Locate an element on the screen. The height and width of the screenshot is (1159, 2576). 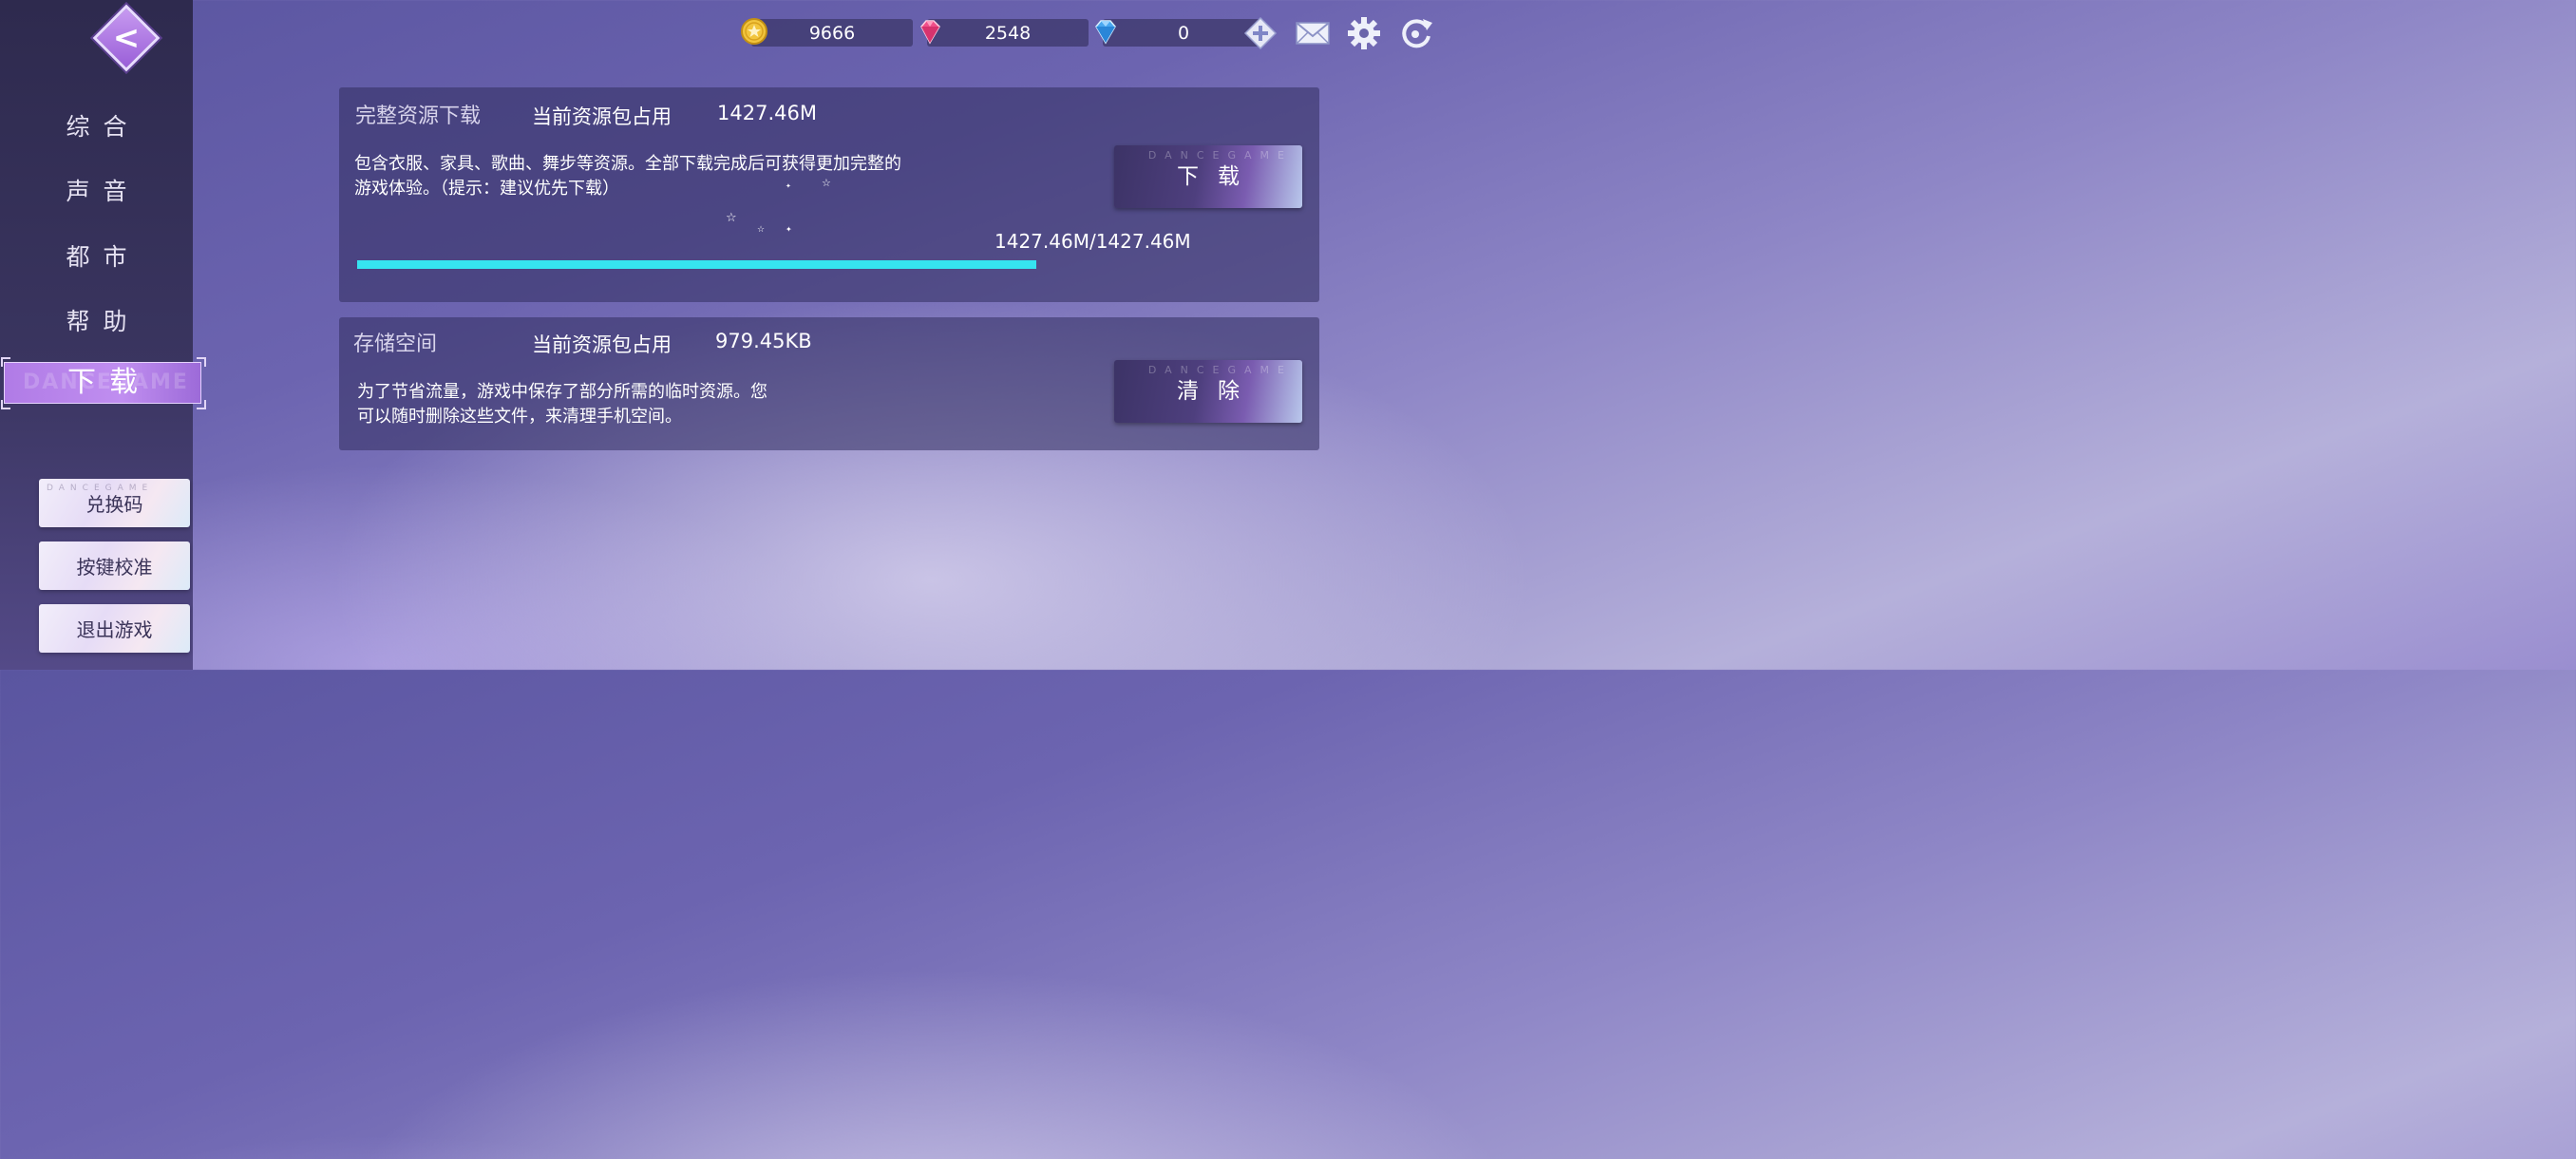
add-currency-icon is located at coordinates (1260, 33).